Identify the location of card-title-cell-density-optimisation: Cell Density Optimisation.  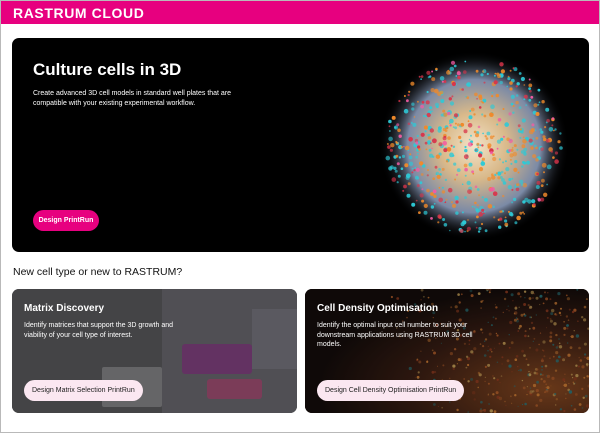
(378, 308).